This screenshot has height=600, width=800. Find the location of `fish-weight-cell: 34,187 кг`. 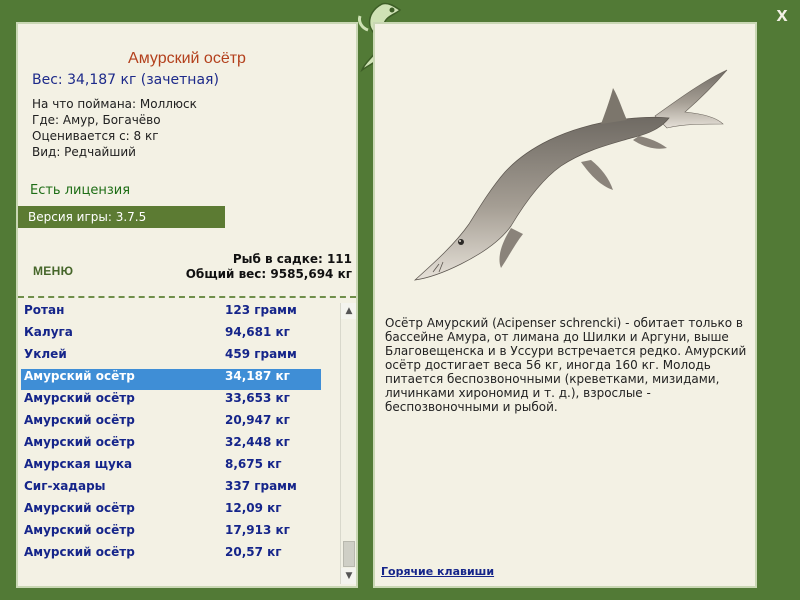

fish-weight-cell: 34,187 кг is located at coordinates (257, 376).